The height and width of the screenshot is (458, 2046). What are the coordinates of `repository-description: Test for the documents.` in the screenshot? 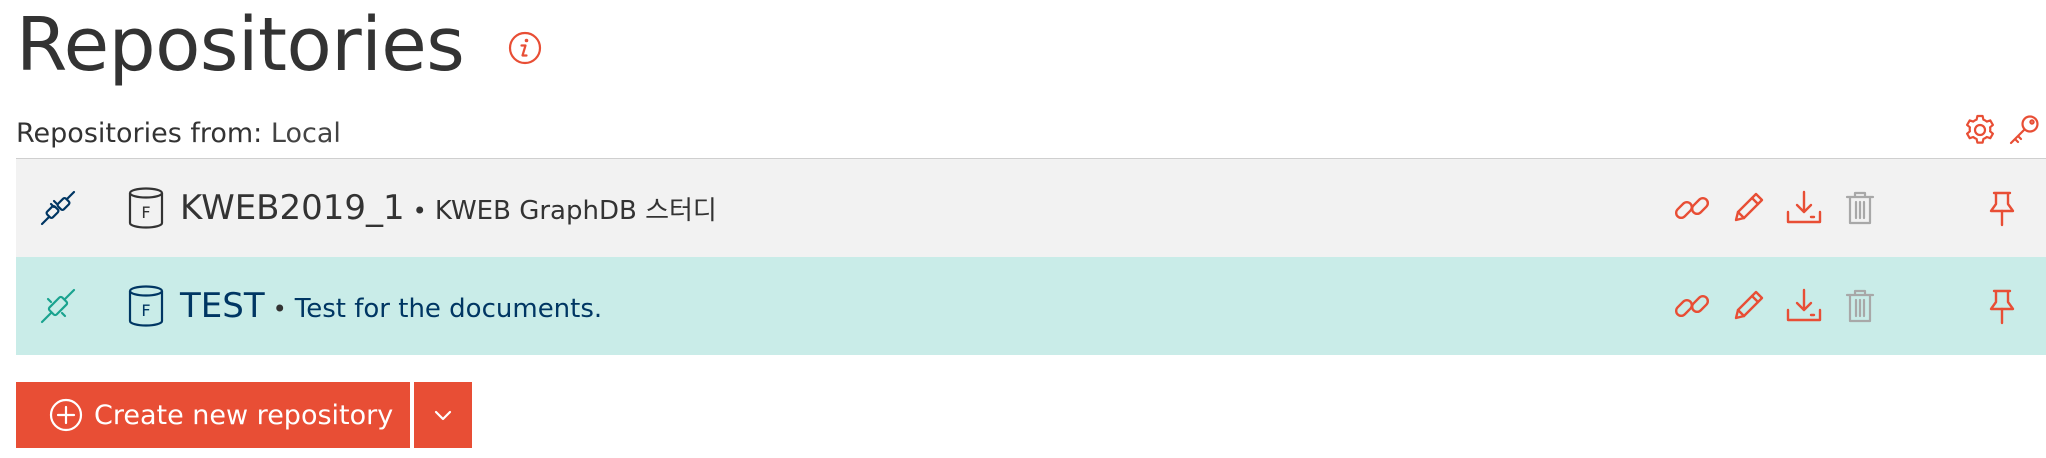 It's located at (448, 309).